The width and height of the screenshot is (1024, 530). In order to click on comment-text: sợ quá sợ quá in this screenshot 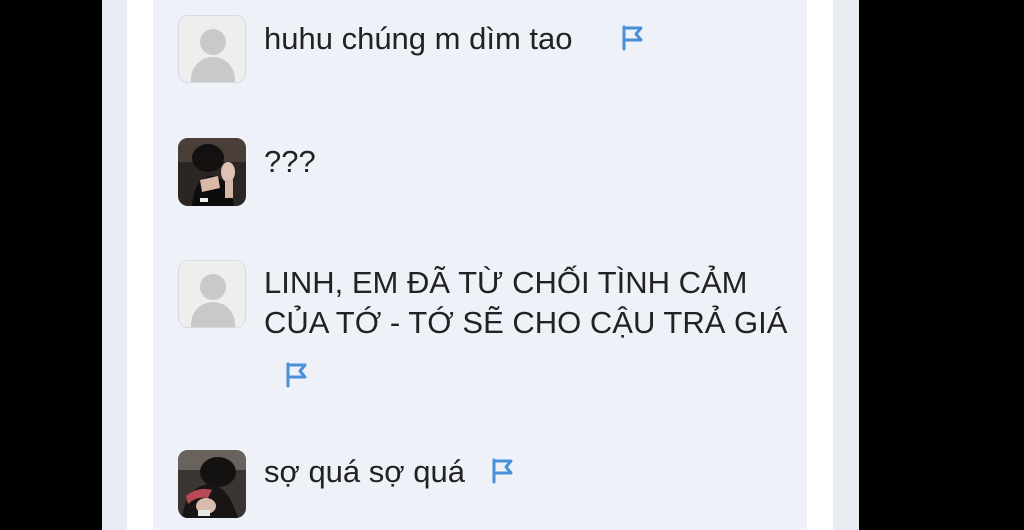, I will do `click(364, 471)`.